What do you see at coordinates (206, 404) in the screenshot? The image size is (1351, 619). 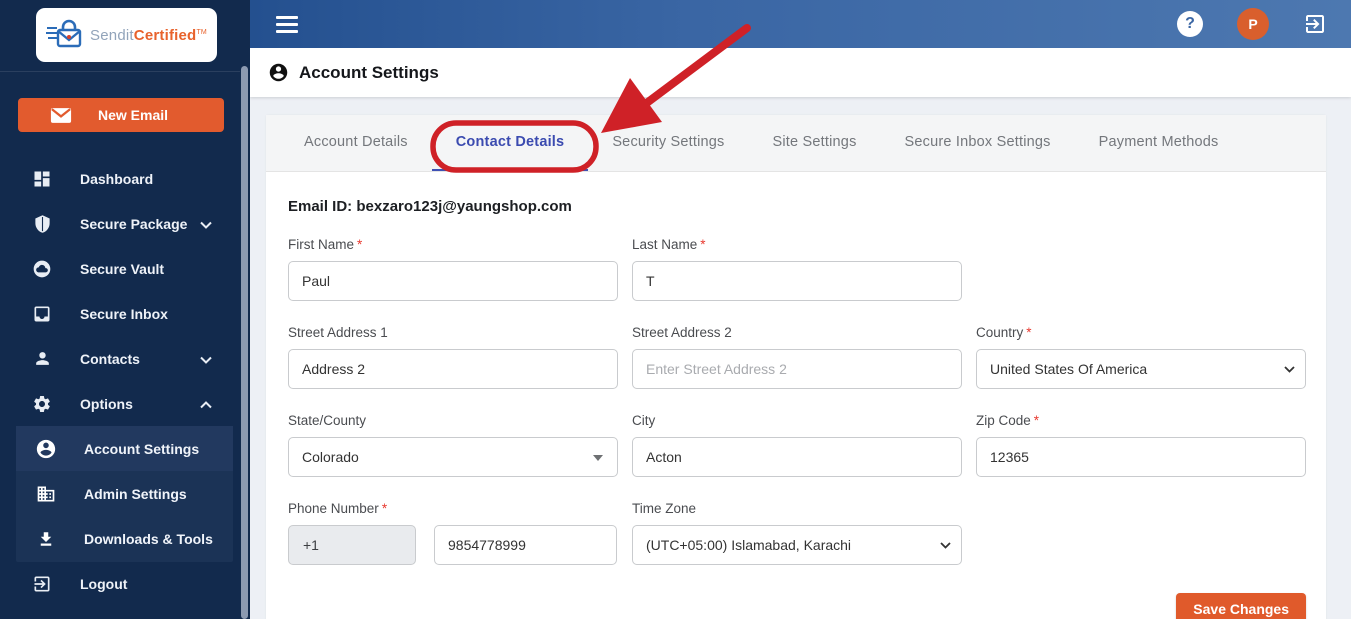 I see `chevron-up-icon` at bounding box center [206, 404].